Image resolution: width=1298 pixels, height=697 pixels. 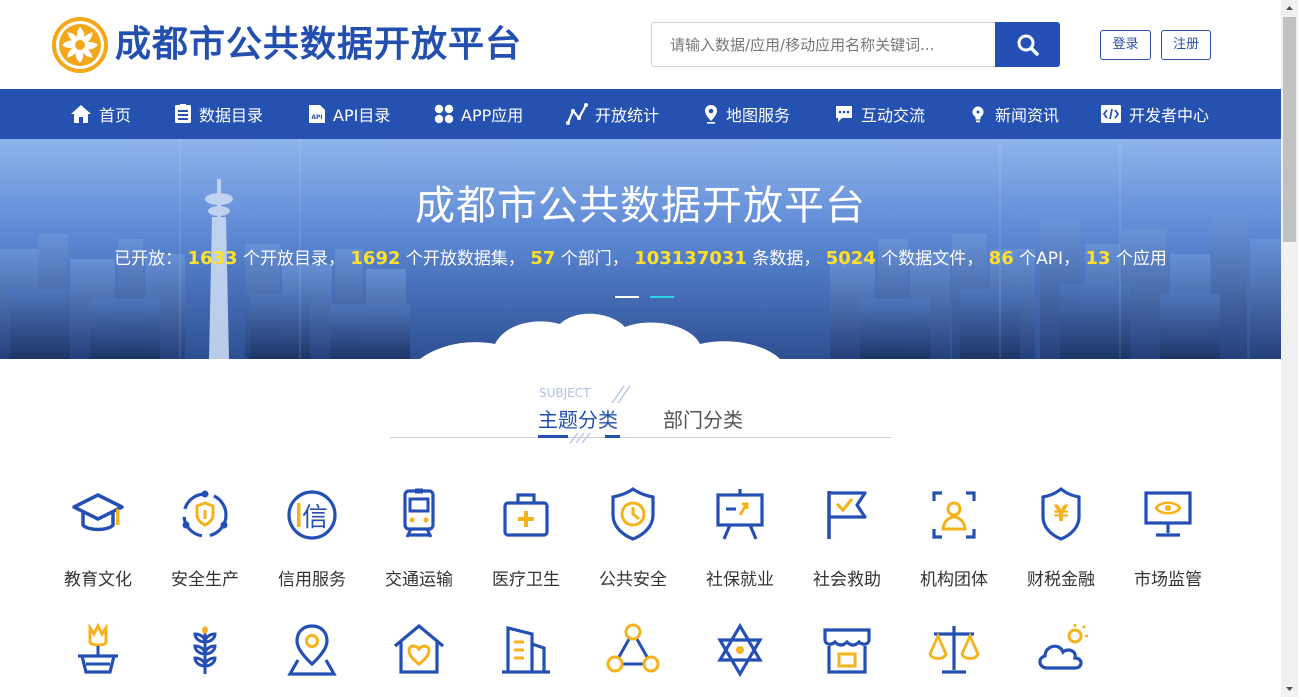 What do you see at coordinates (1289, 129) in the screenshot?
I see `scrollbar-thumb` at bounding box center [1289, 129].